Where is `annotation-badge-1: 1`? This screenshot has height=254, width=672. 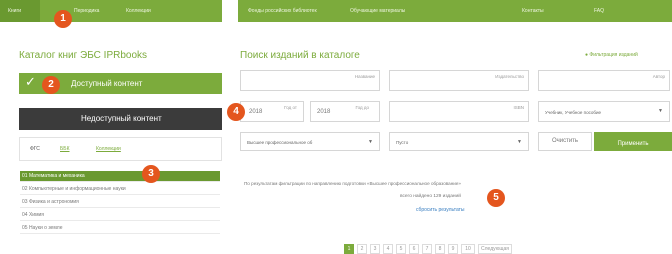 annotation-badge-1: 1 is located at coordinates (63, 19).